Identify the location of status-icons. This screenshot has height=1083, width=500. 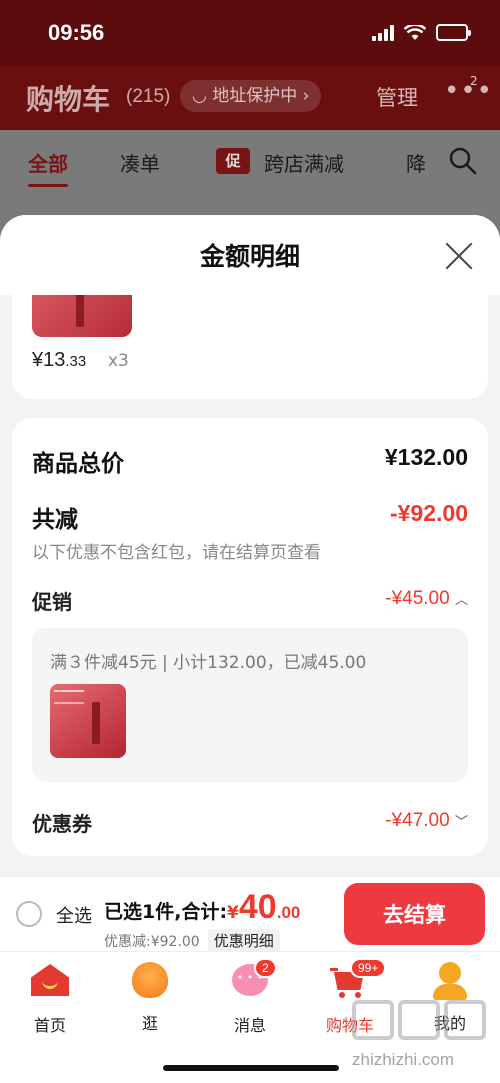
(421, 32).